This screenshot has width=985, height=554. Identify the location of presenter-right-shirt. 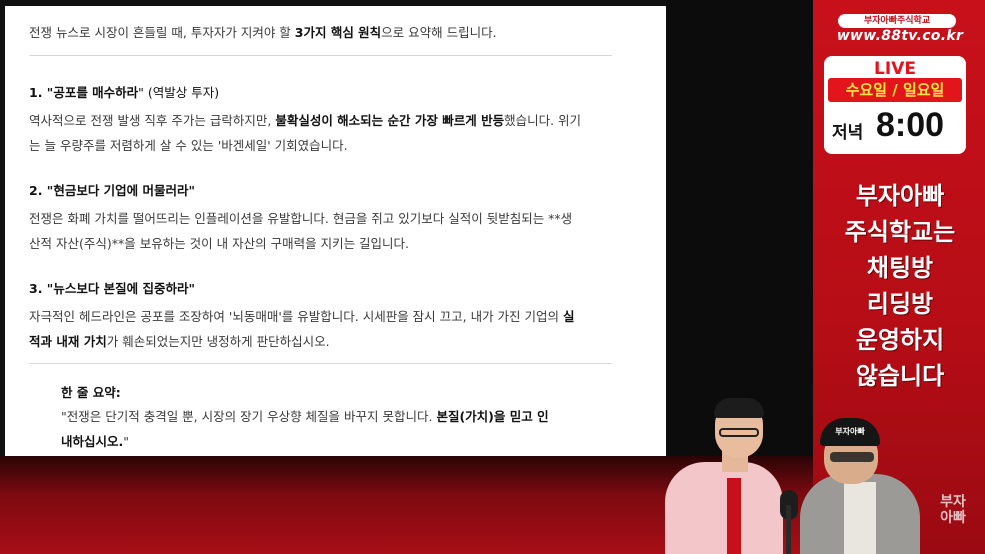
(860, 518).